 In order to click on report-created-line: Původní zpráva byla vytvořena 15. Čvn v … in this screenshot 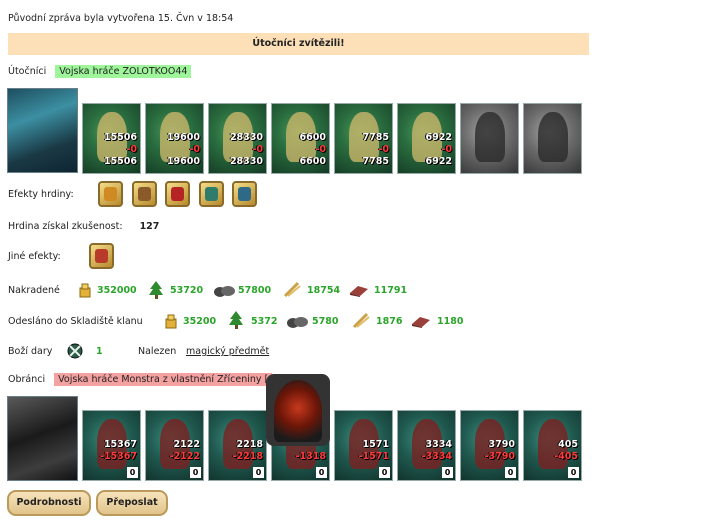, I will do `click(121, 18)`.